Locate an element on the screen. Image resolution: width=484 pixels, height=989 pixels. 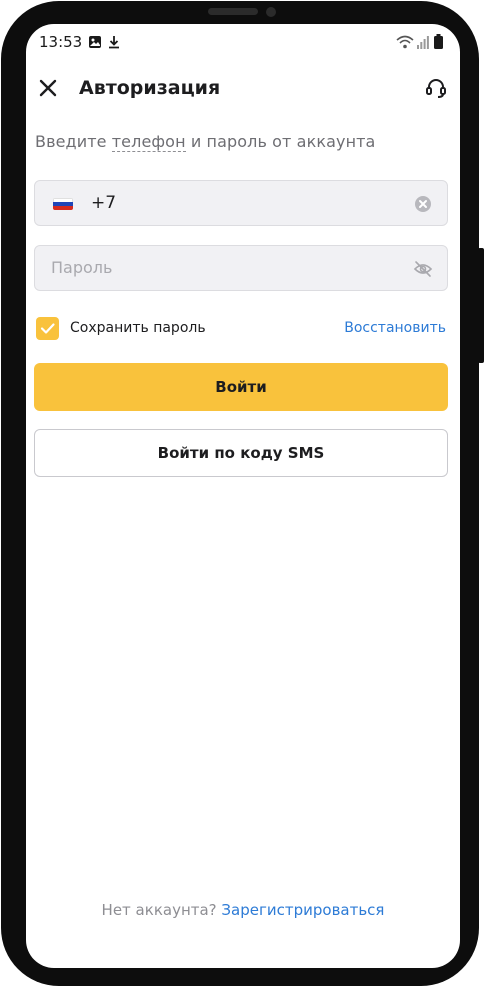
restore-password-link: Восстановить is located at coordinates (395, 328).